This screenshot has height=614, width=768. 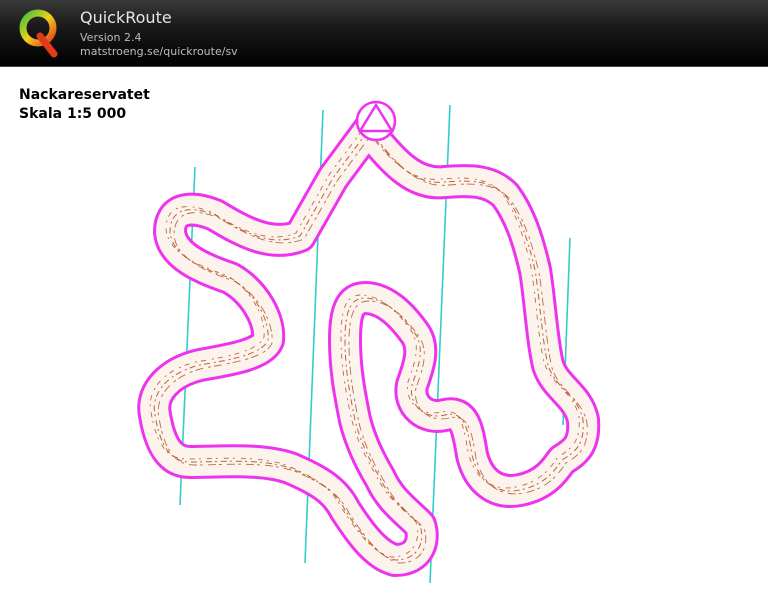 What do you see at coordinates (159, 51) in the screenshot?
I see `app-url-link: matstroeng.se/quickroute/sv` at bounding box center [159, 51].